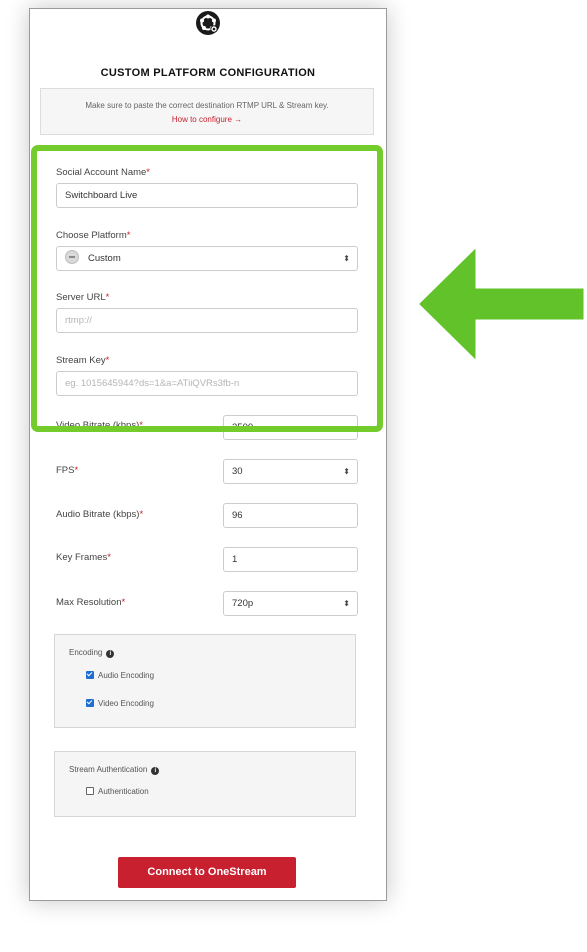 This screenshot has width=587, height=952. Describe the element at coordinates (114, 770) in the screenshot. I see `stream-authentication-title: Stream Authentication i` at that location.